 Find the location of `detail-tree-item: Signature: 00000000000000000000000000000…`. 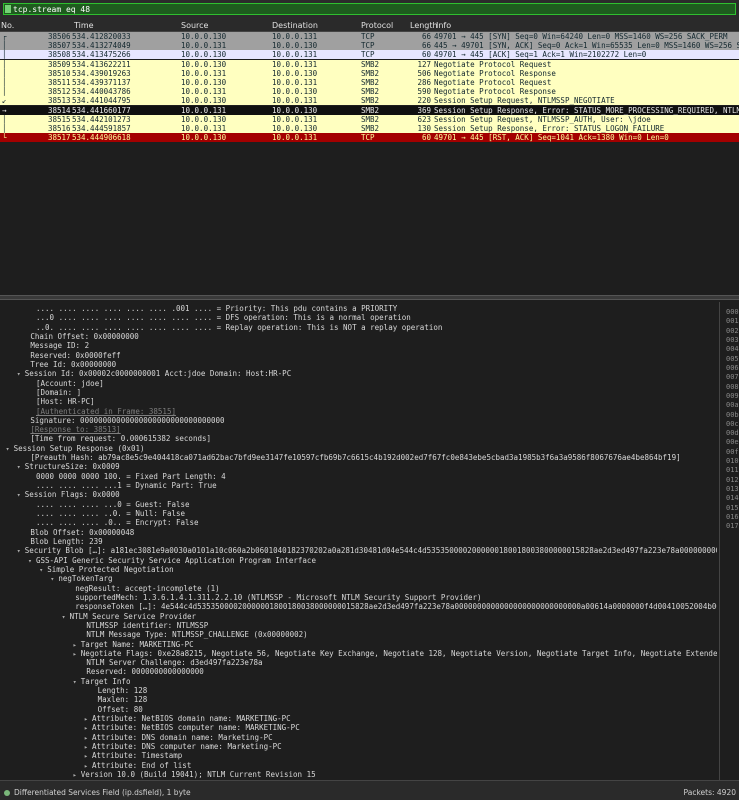

detail-tree-item: Signature: 00000000000000000000000000000… is located at coordinates (358, 420).